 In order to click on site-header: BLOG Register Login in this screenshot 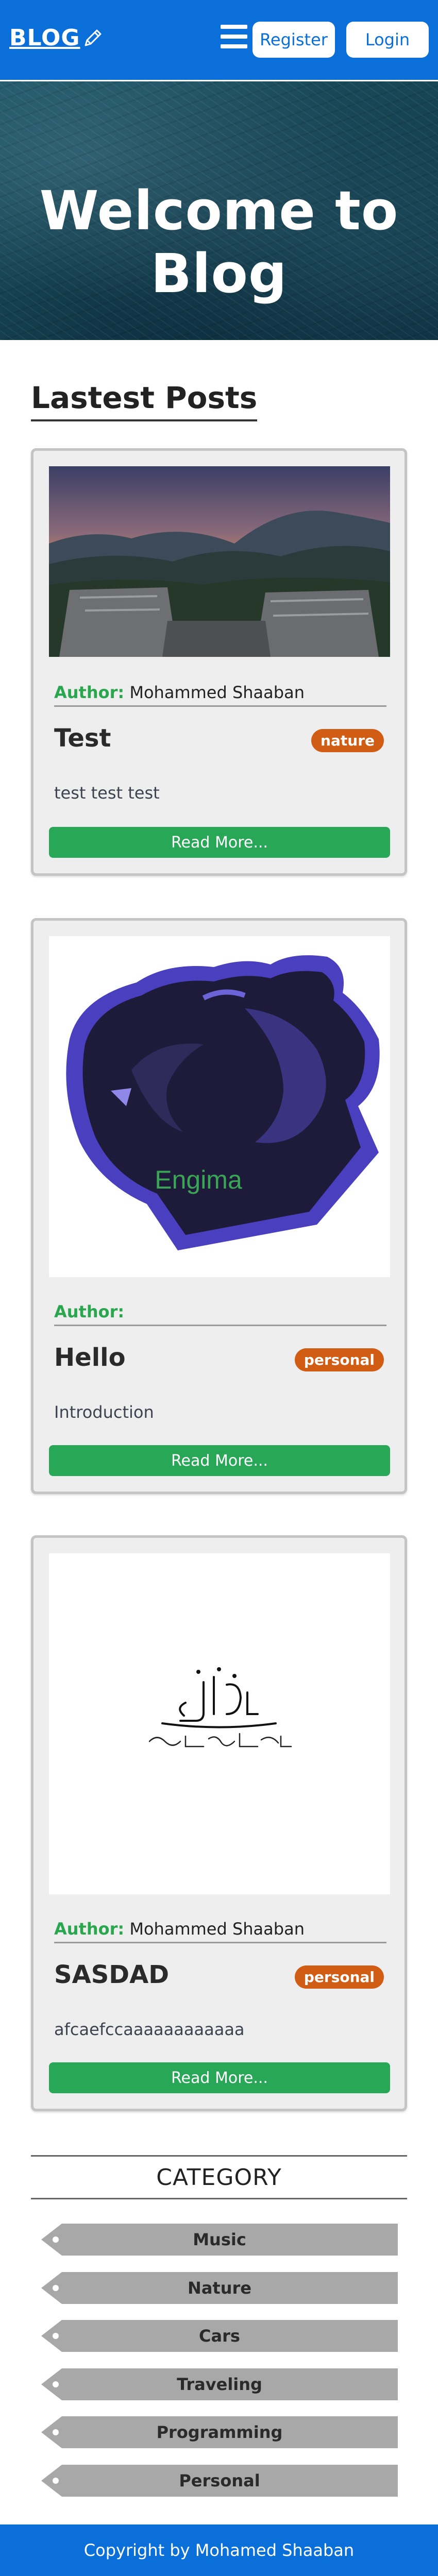, I will do `click(219, 40)`.